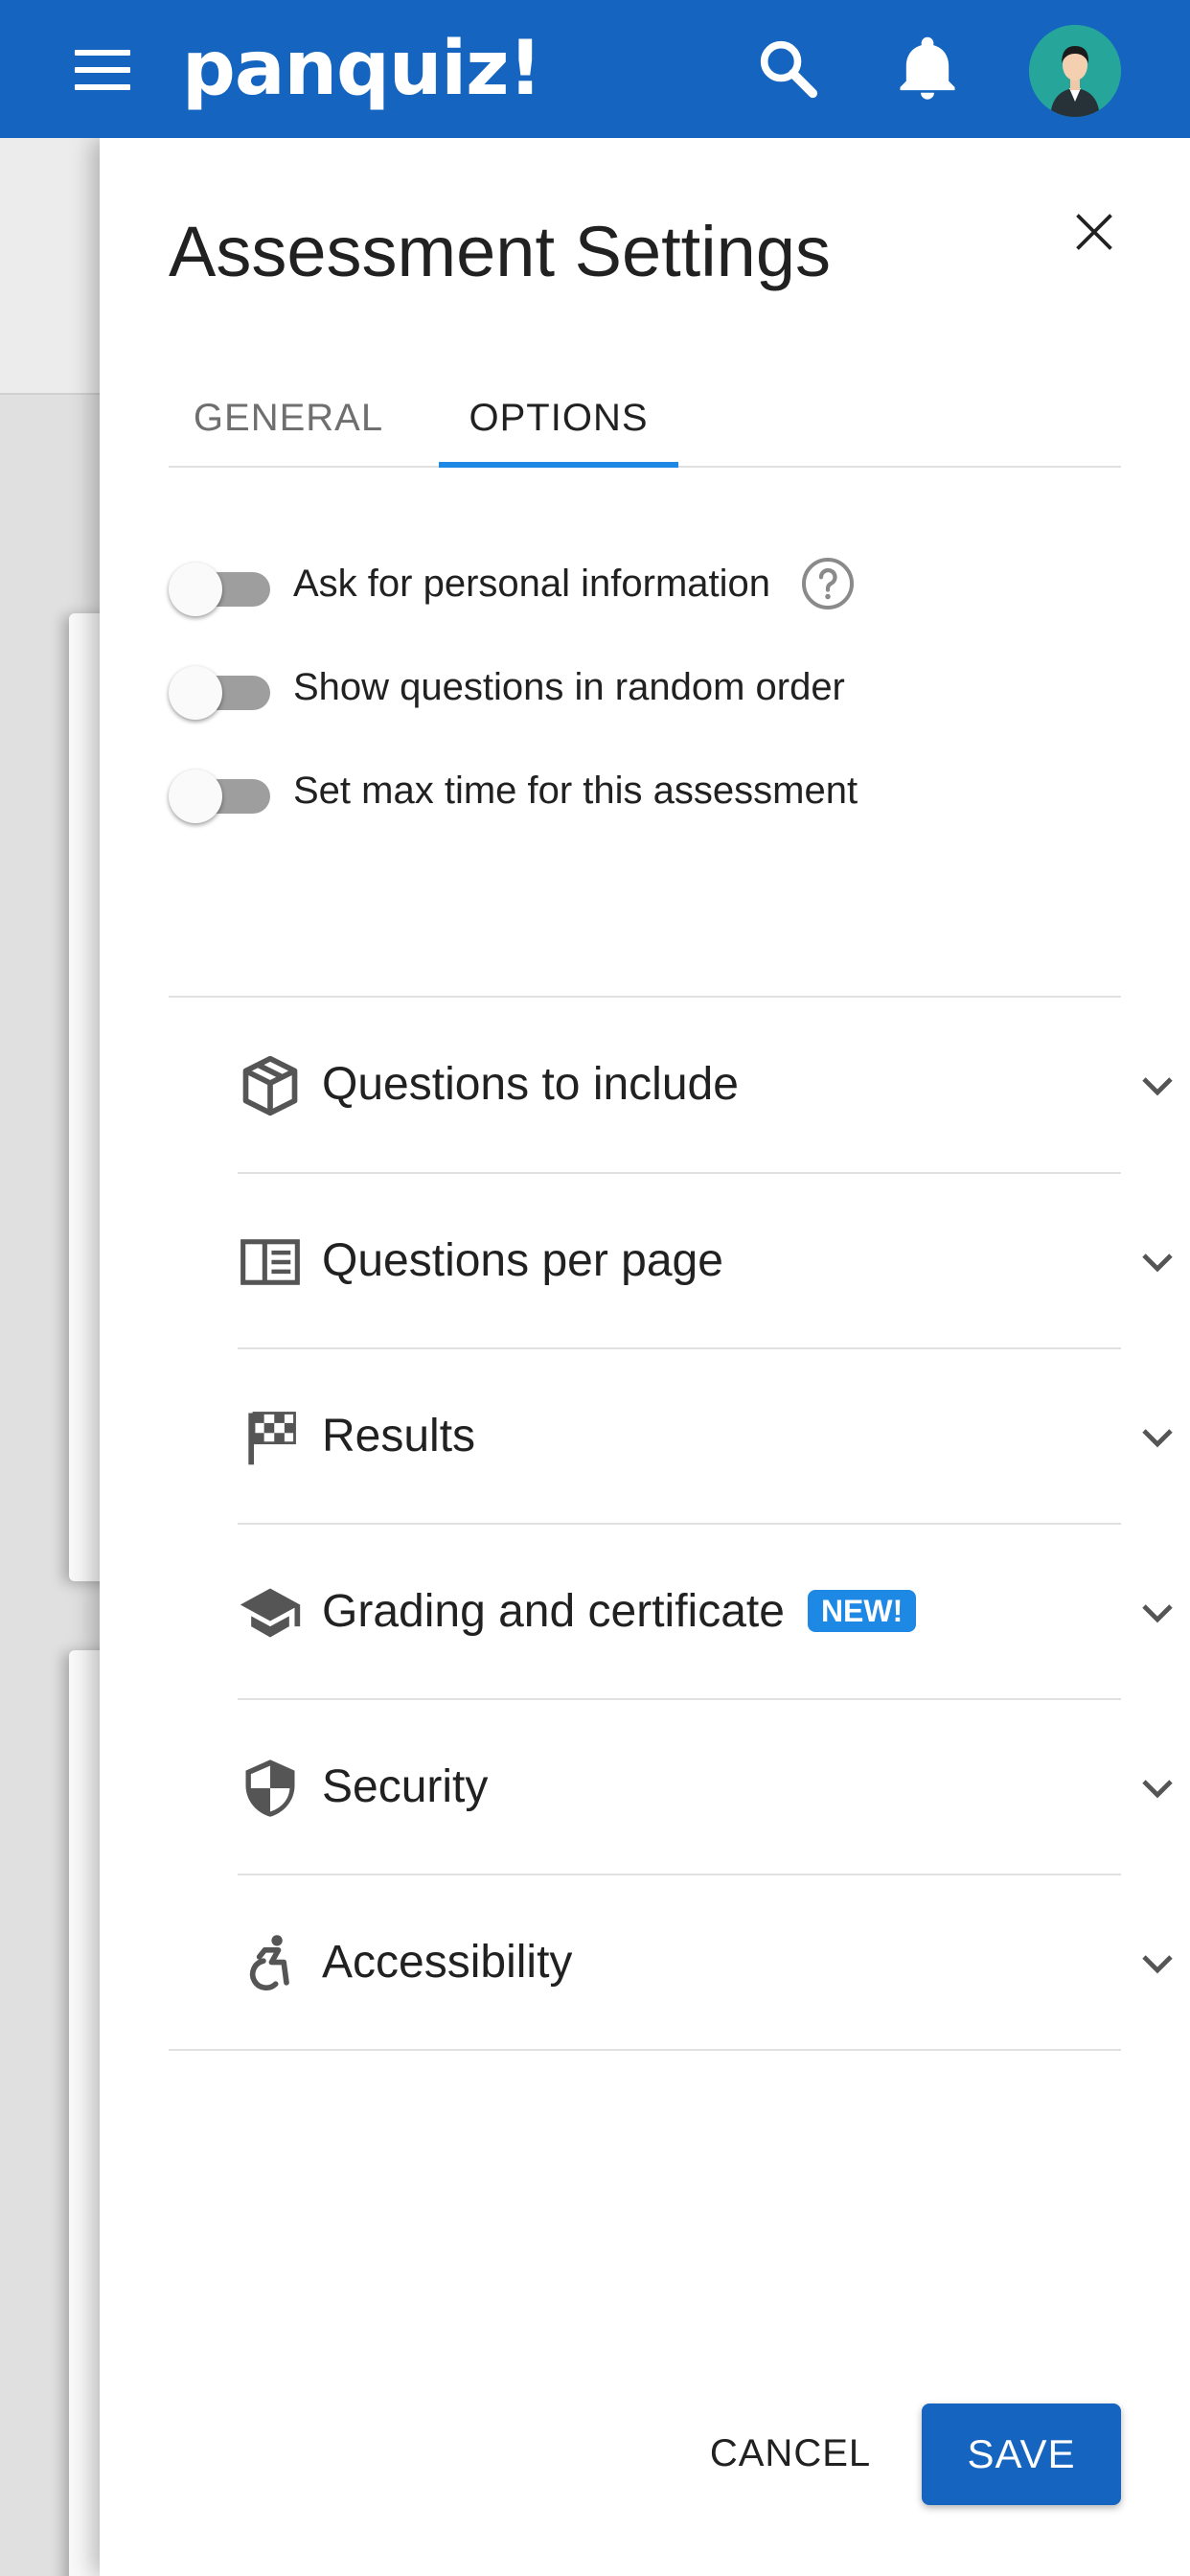 The height and width of the screenshot is (2576, 1190). Describe the element at coordinates (559, 465) in the screenshot. I see `active-tab-indicator` at that location.